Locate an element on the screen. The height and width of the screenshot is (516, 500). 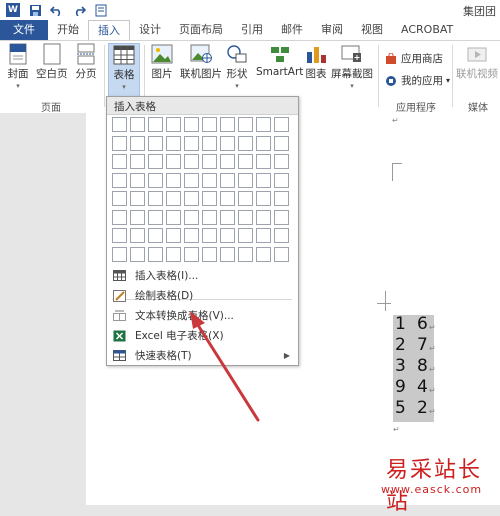
annotation-arrow-icon is located at coordinates (225, 366).